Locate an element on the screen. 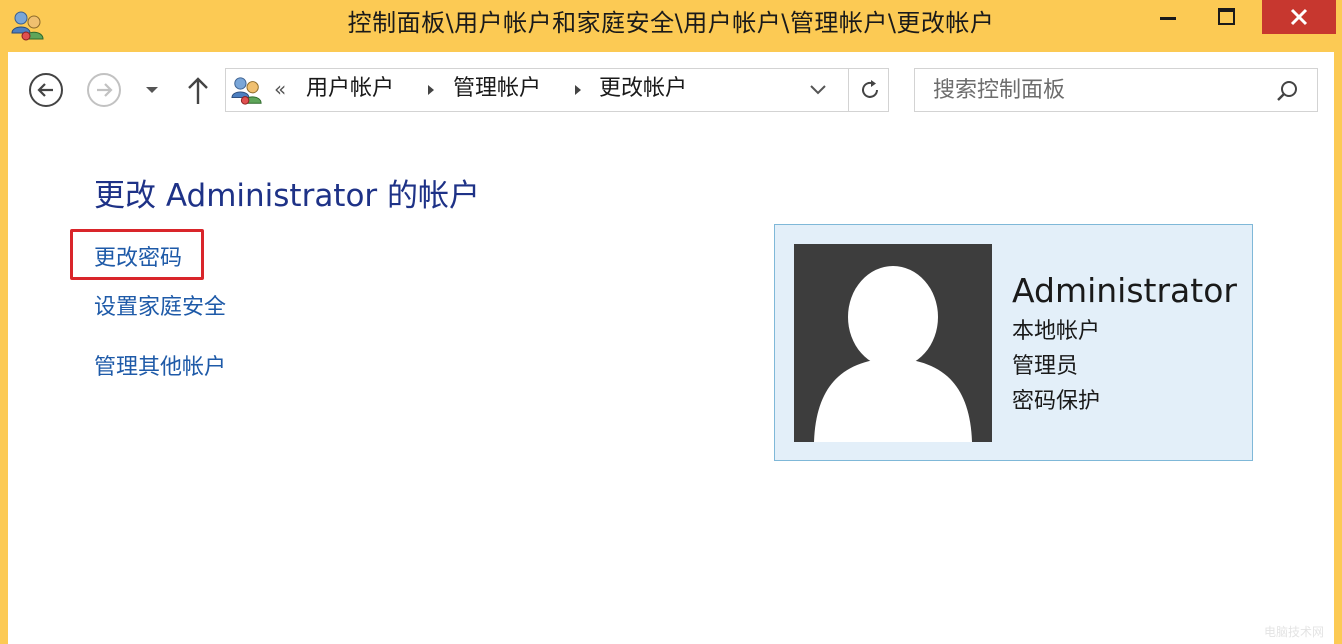 Image resolution: width=1342 pixels, height=644 pixels. recent-locations-button is located at coordinates (152, 90).